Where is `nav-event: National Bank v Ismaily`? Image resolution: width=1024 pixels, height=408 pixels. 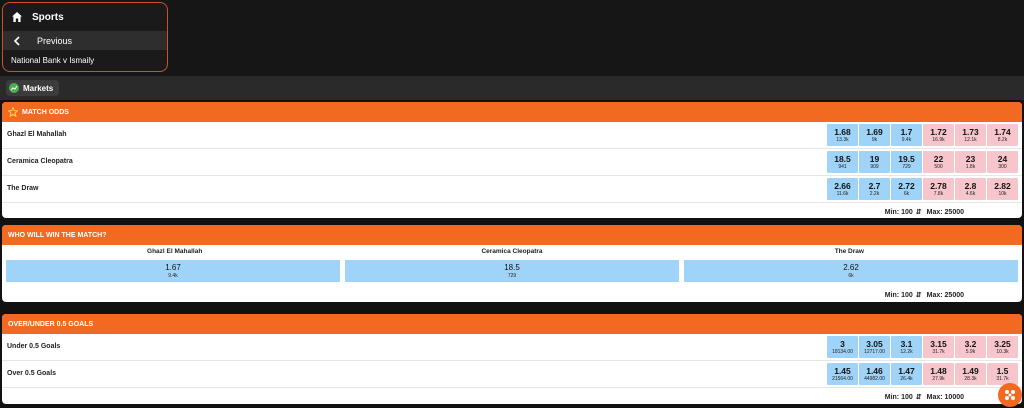 nav-event: National Bank v Ismaily is located at coordinates (85, 60).